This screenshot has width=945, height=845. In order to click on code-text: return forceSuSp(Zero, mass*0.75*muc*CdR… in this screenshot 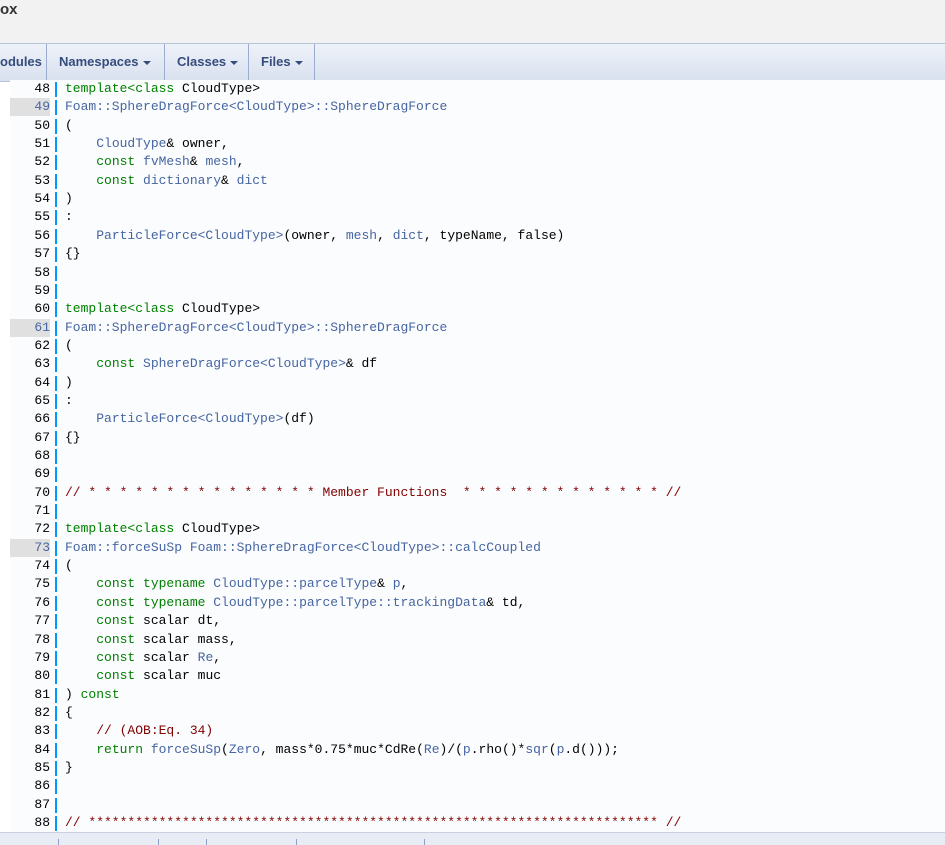, I will do `click(342, 750)`.